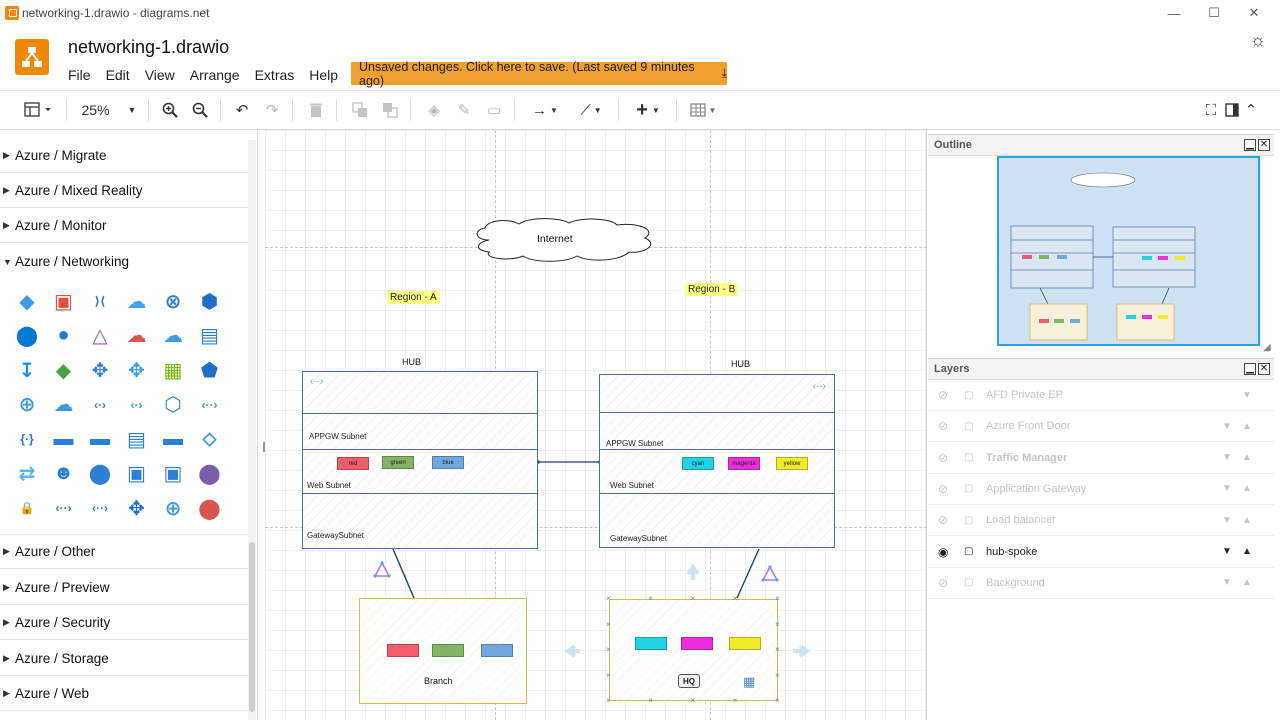  I want to click on application-gateway-icon: ⬤, so click(210, 474).